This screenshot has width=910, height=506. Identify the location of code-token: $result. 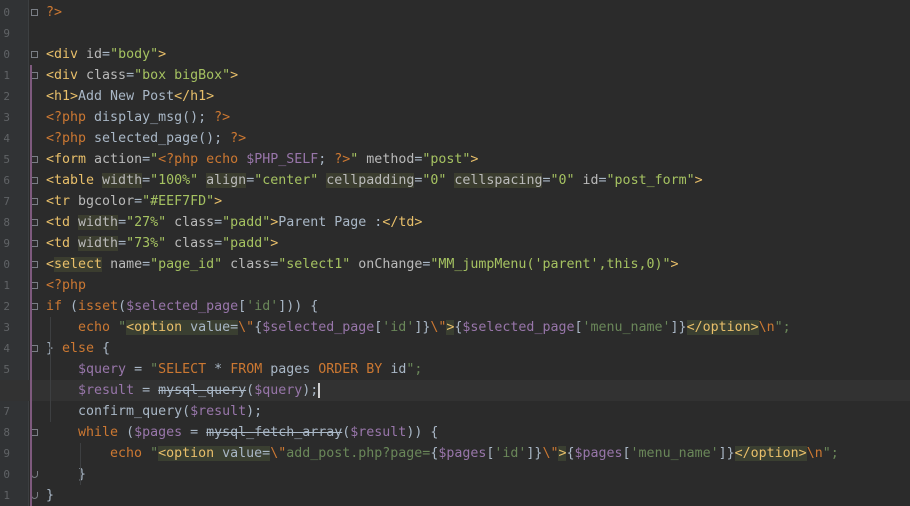
(218, 411).